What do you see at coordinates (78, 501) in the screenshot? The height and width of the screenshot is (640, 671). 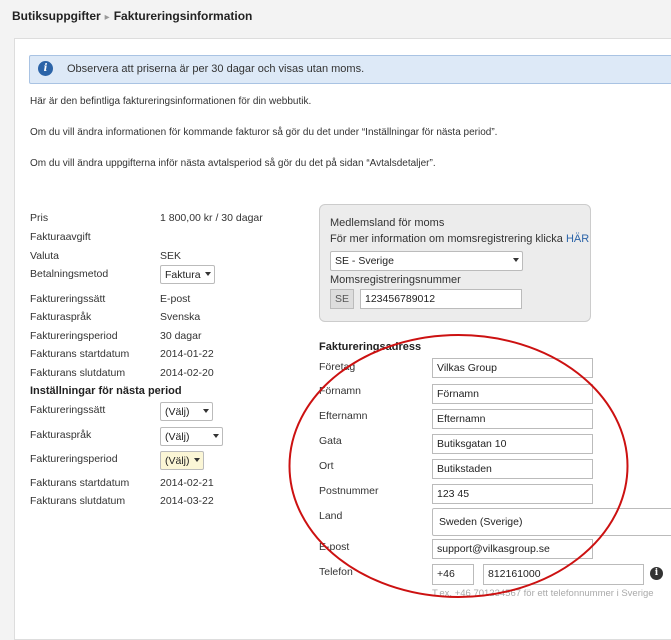 I see `next-slutdatum-label: Fakturans slutdatum` at bounding box center [78, 501].